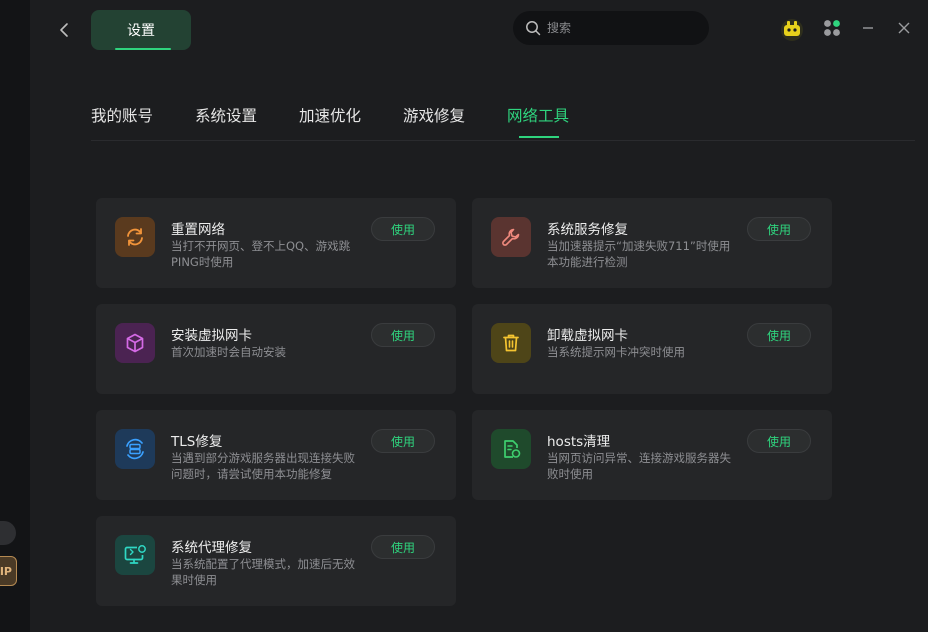  Describe the element at coordinates (639, 254) in the screenshot. I see `card-description: 当加速器提示“加速失败711”时使用本功能进行检测` at that location.